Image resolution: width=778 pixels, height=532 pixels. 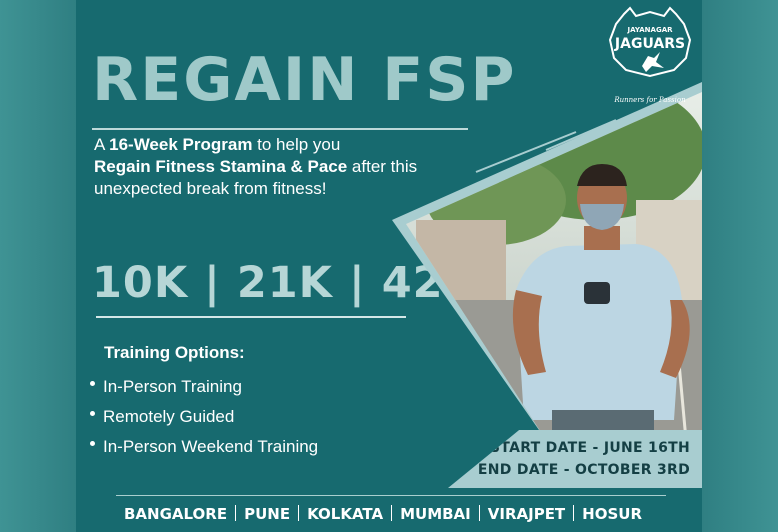 I want to click on city-item: PUNE, so click(x=258, y=514).